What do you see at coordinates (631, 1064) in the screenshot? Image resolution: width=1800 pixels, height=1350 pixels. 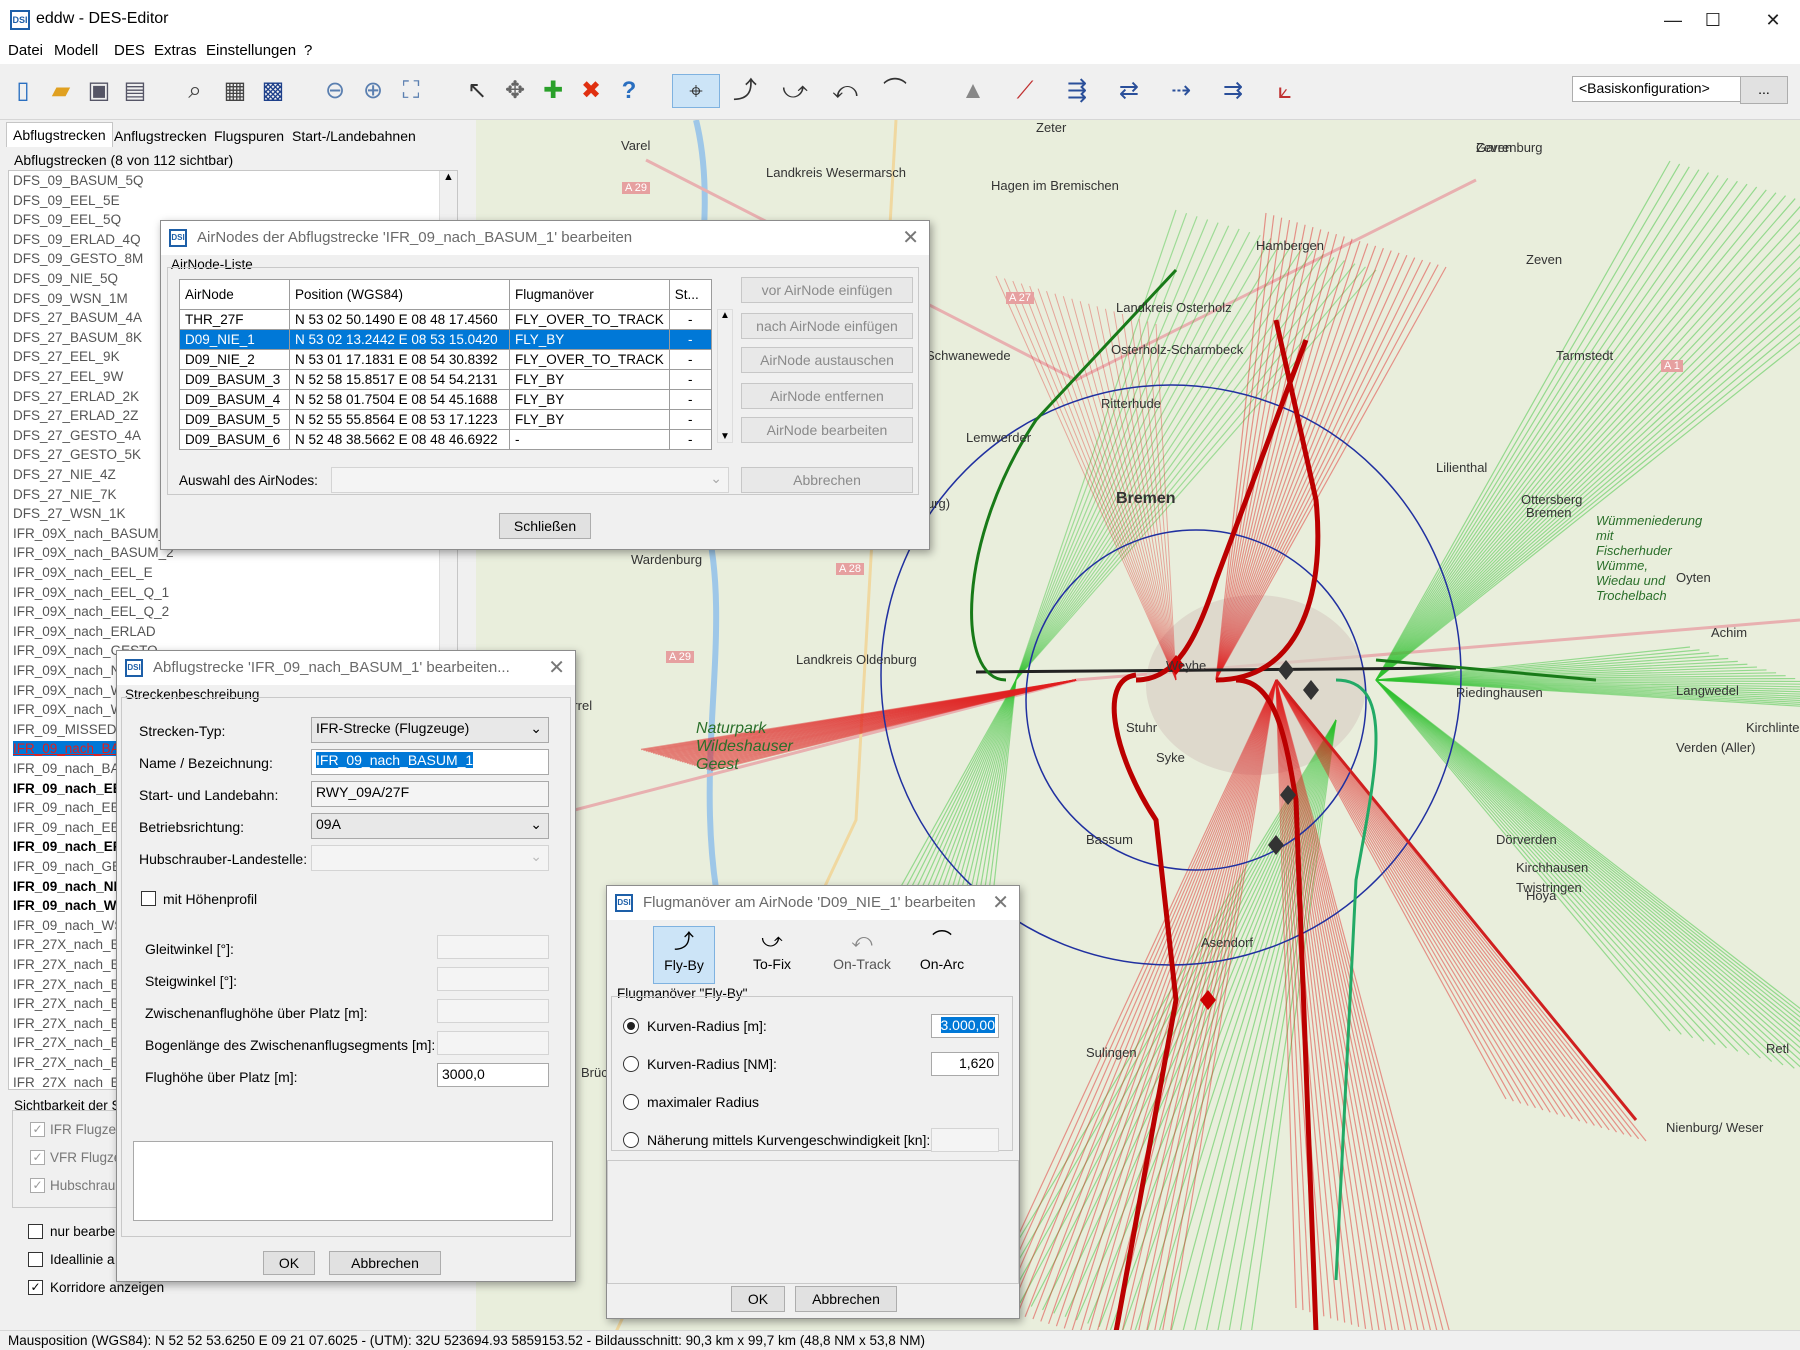 I see `radius-nm-radio` at bounding box center [631, 1064].